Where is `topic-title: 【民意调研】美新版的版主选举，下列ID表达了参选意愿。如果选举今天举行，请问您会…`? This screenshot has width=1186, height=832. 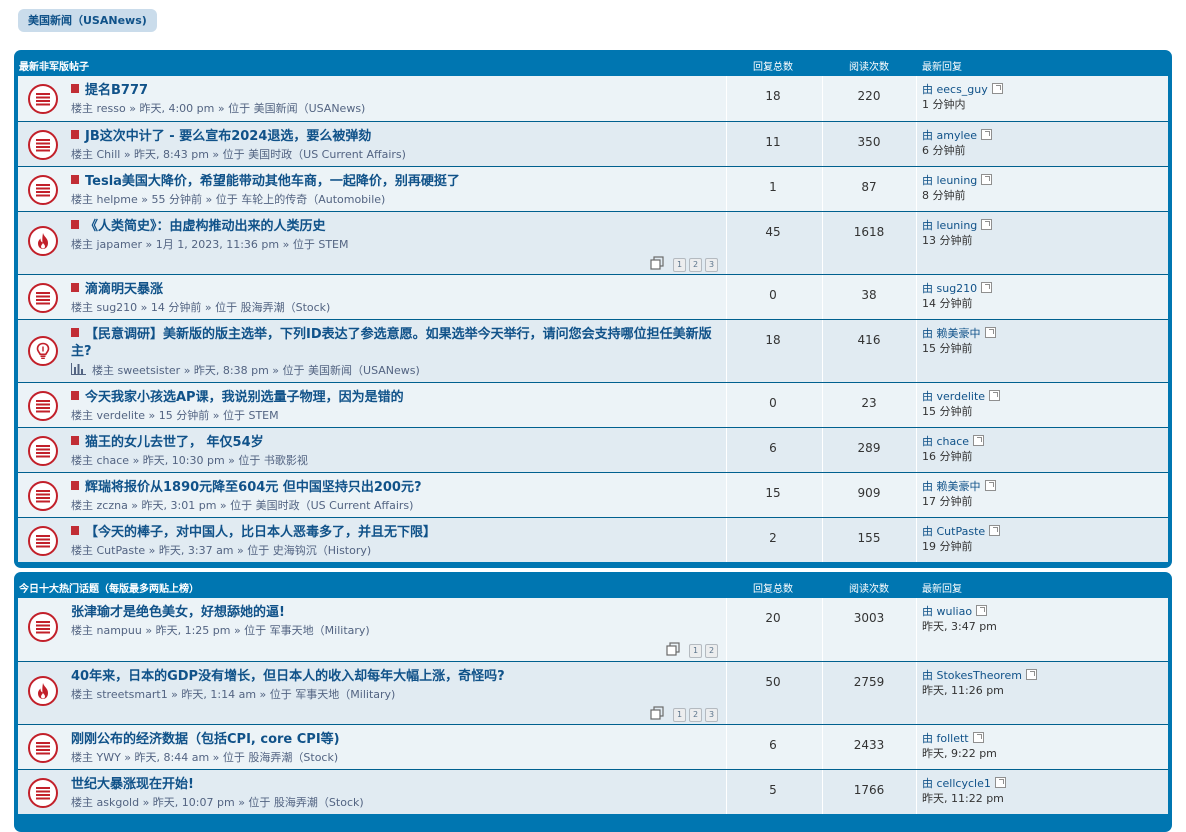
topic-title: 【民意调研】美新版的版主选举，下列ID表达了参选意愿。如果选举今天举行，请问您会… is located at coordinates (396, 343).